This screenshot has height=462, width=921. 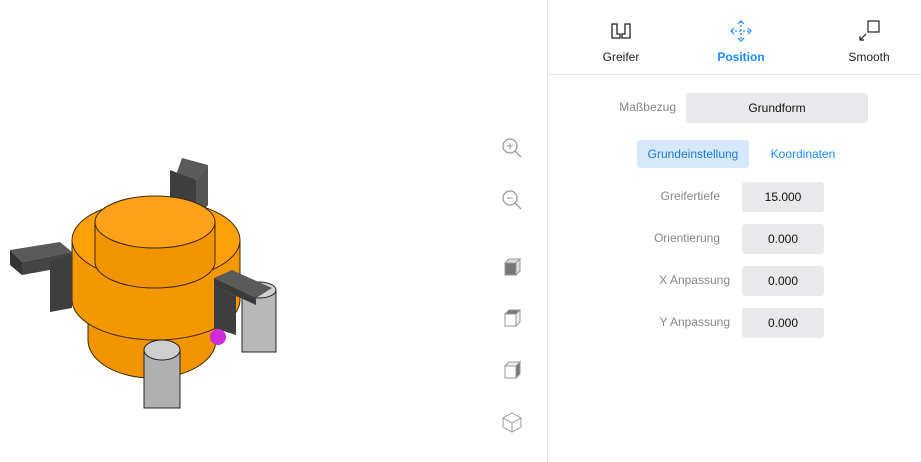 I want to click on reference-select: Grundform, so click(x=777, y=108).